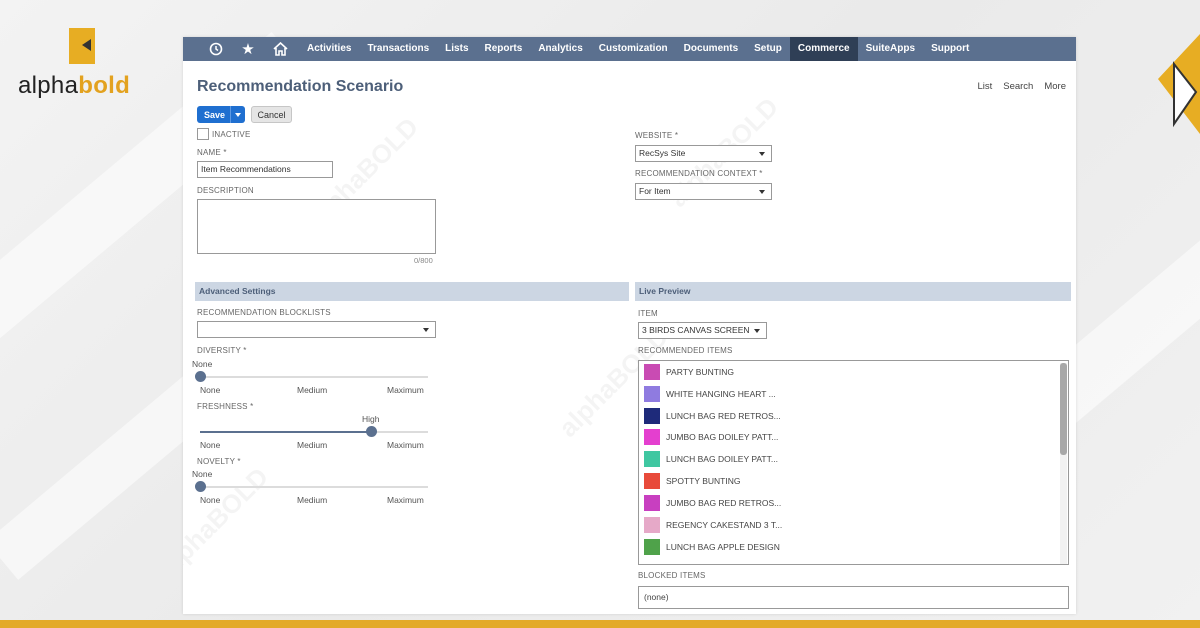 The image size is (1200, 628). What do you see at coordinates (80, 68) in the screenshot?
I see `alphabold-logo: alphabold` at bounding box center [80, 68].